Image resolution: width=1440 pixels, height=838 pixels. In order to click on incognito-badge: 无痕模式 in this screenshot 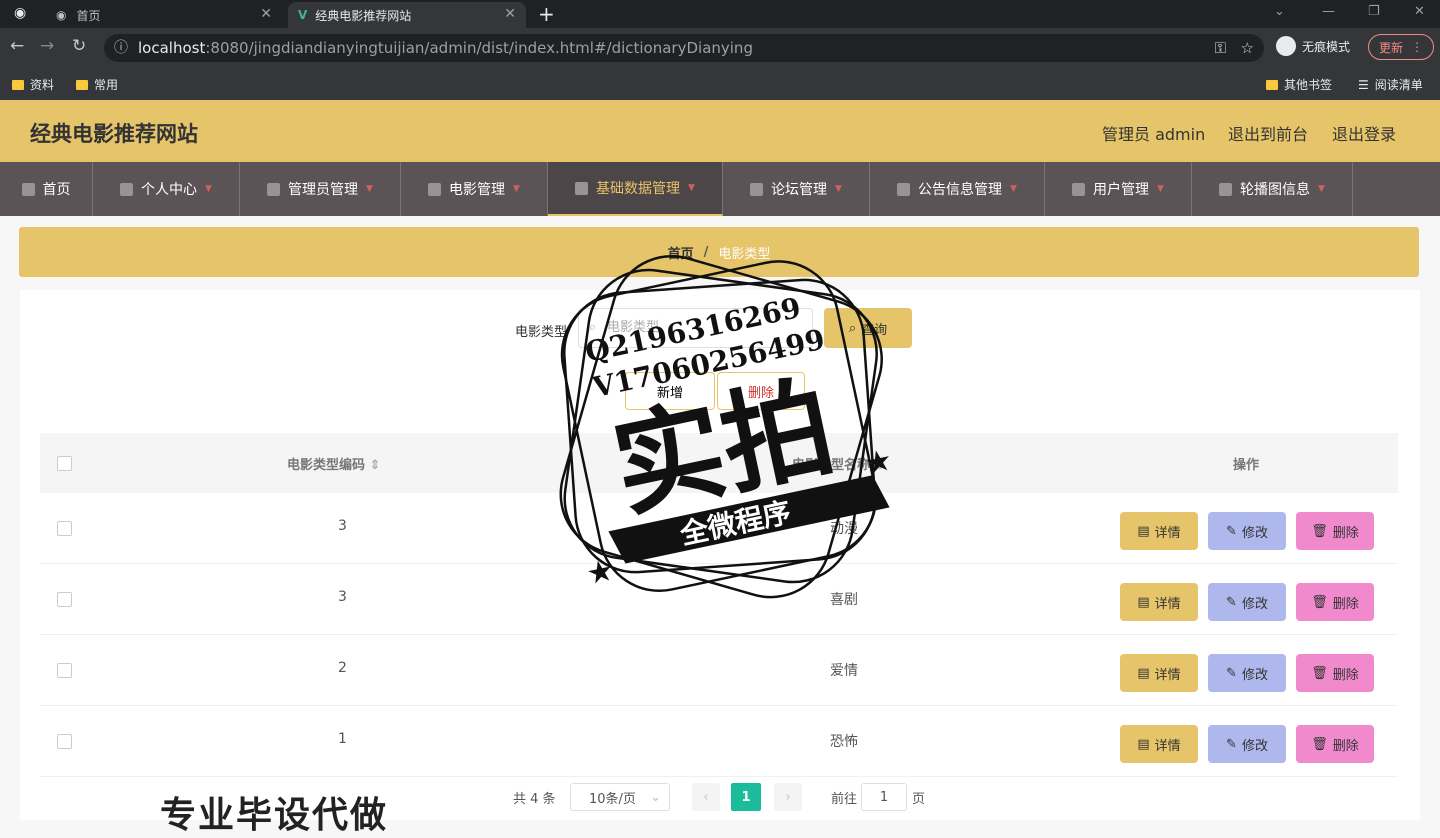, I will do `click(1313, 46)`.